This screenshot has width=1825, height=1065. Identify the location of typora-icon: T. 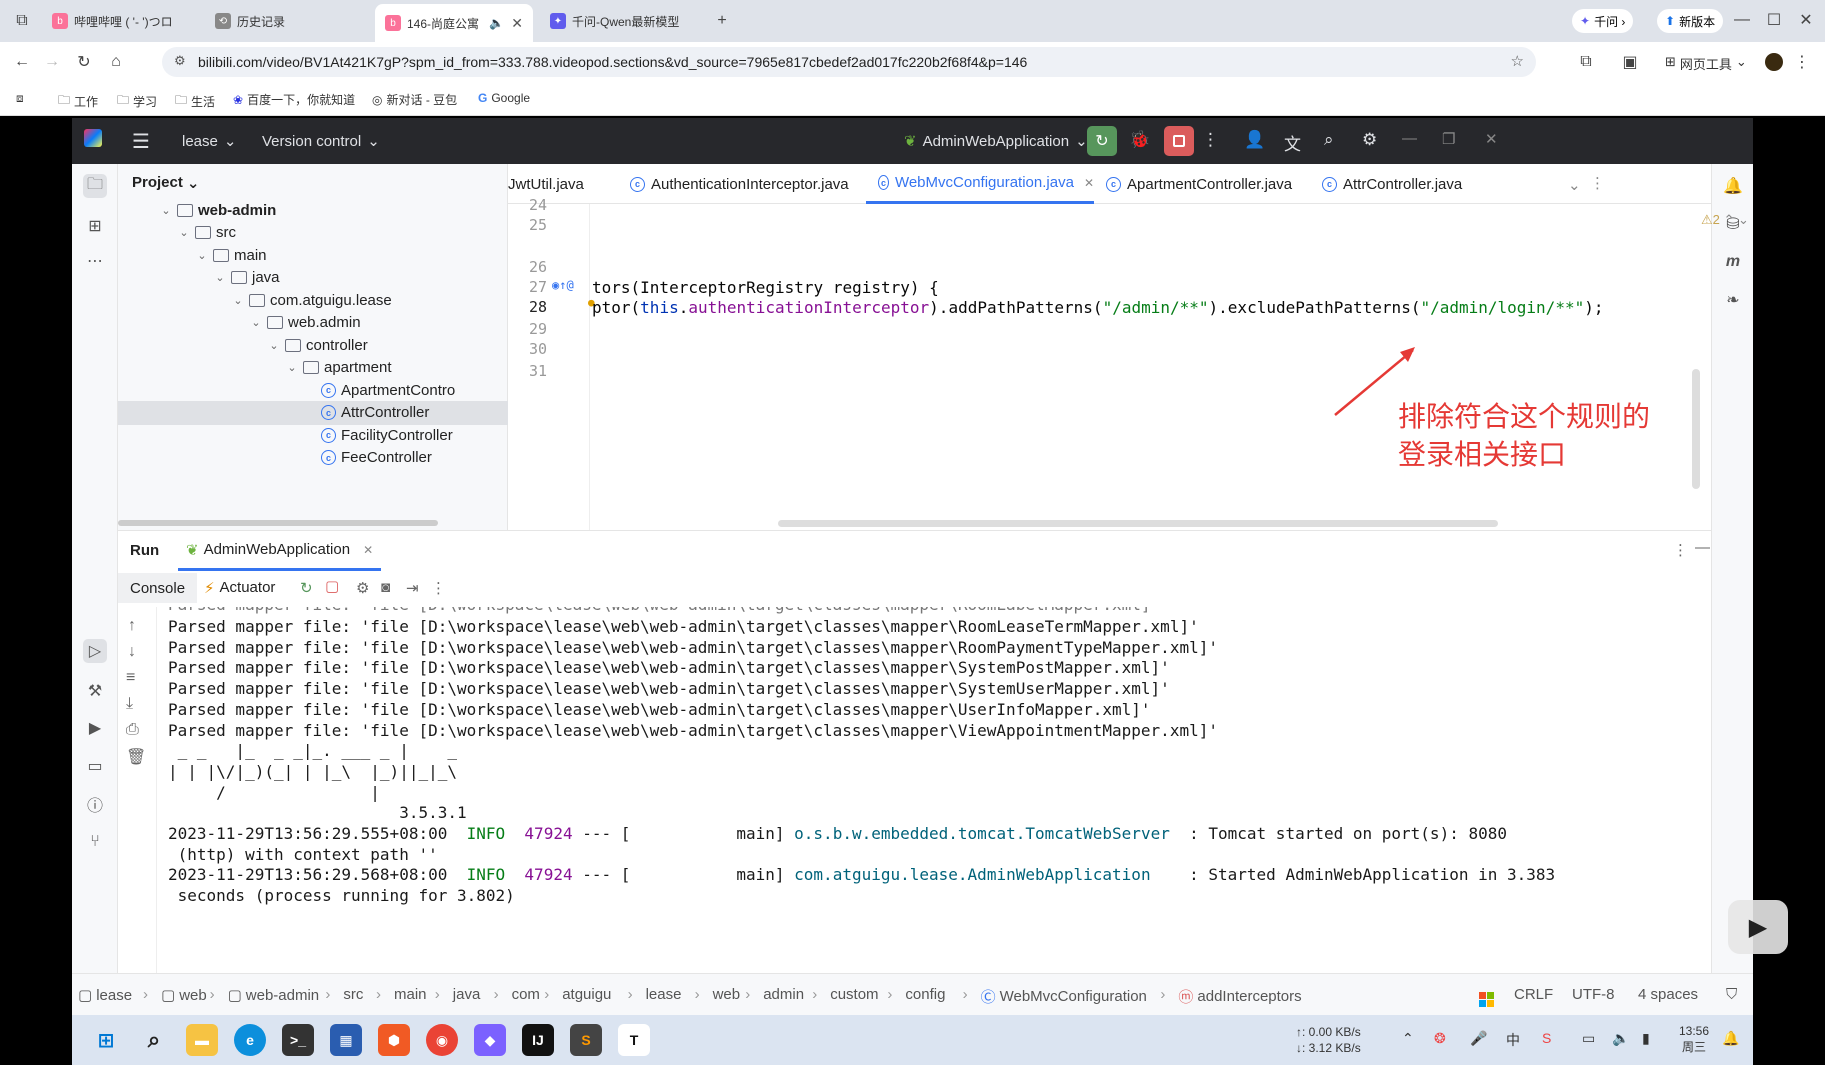
(634, 1040).